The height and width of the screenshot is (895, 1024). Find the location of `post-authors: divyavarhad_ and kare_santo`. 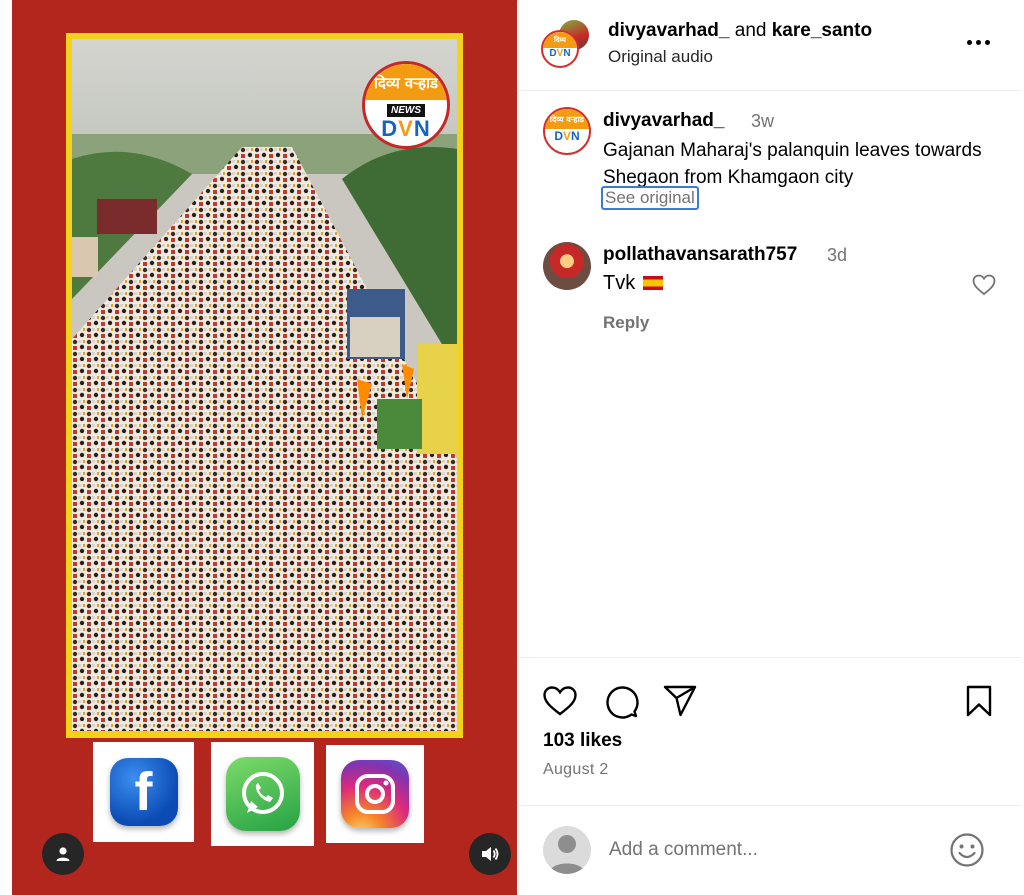

post-authors: divyavarhad_ and kare_santo is located at coordinates (740, 31).